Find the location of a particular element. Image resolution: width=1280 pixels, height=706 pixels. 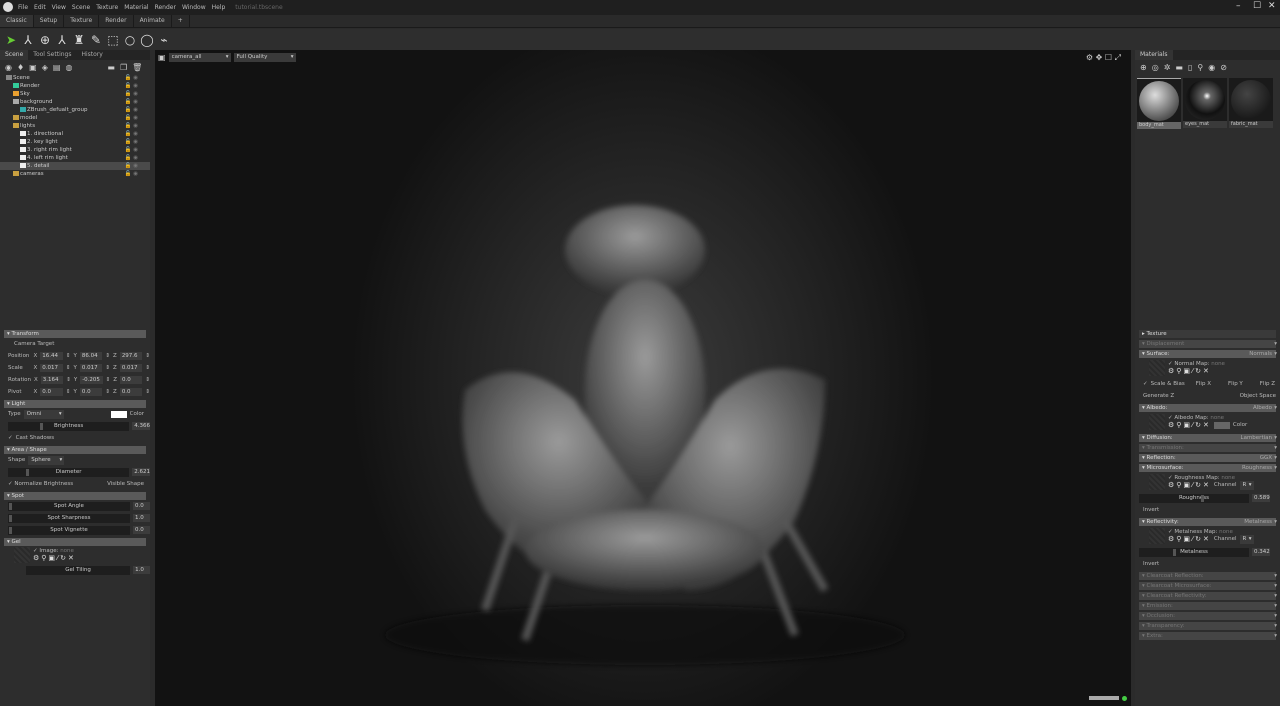

menu-scene: Scene is located at coordinates (81, 7).